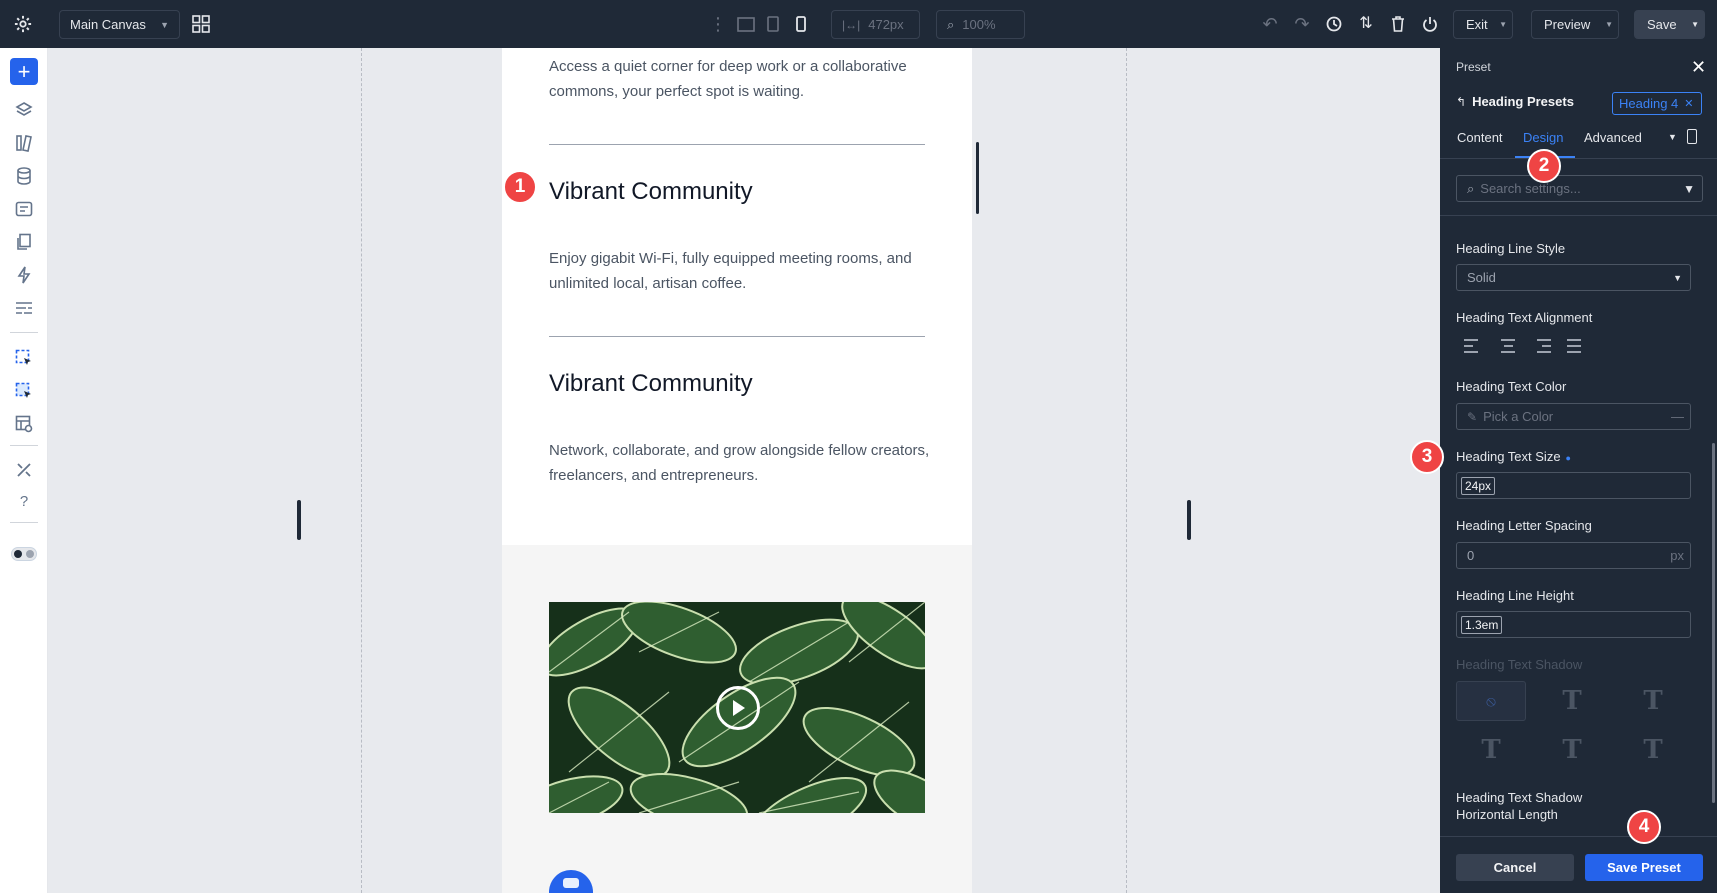 This screenshot has height=893, width=1717. I want to click on step-badge-2: 2, so click(1544, 166).